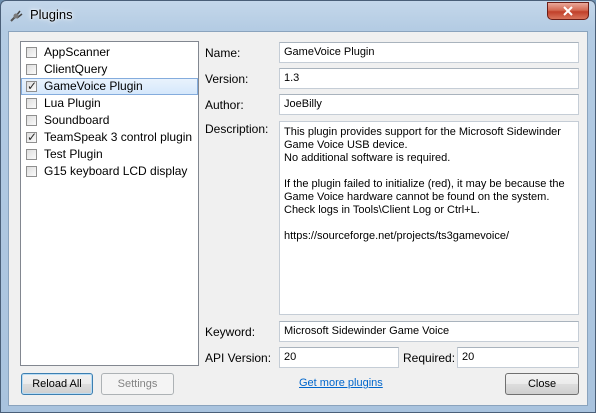  What do you see at coordinates (230, 332) in the screenshot?
I see `keyword-label: Keyword:` at bounding box center [230, 332].